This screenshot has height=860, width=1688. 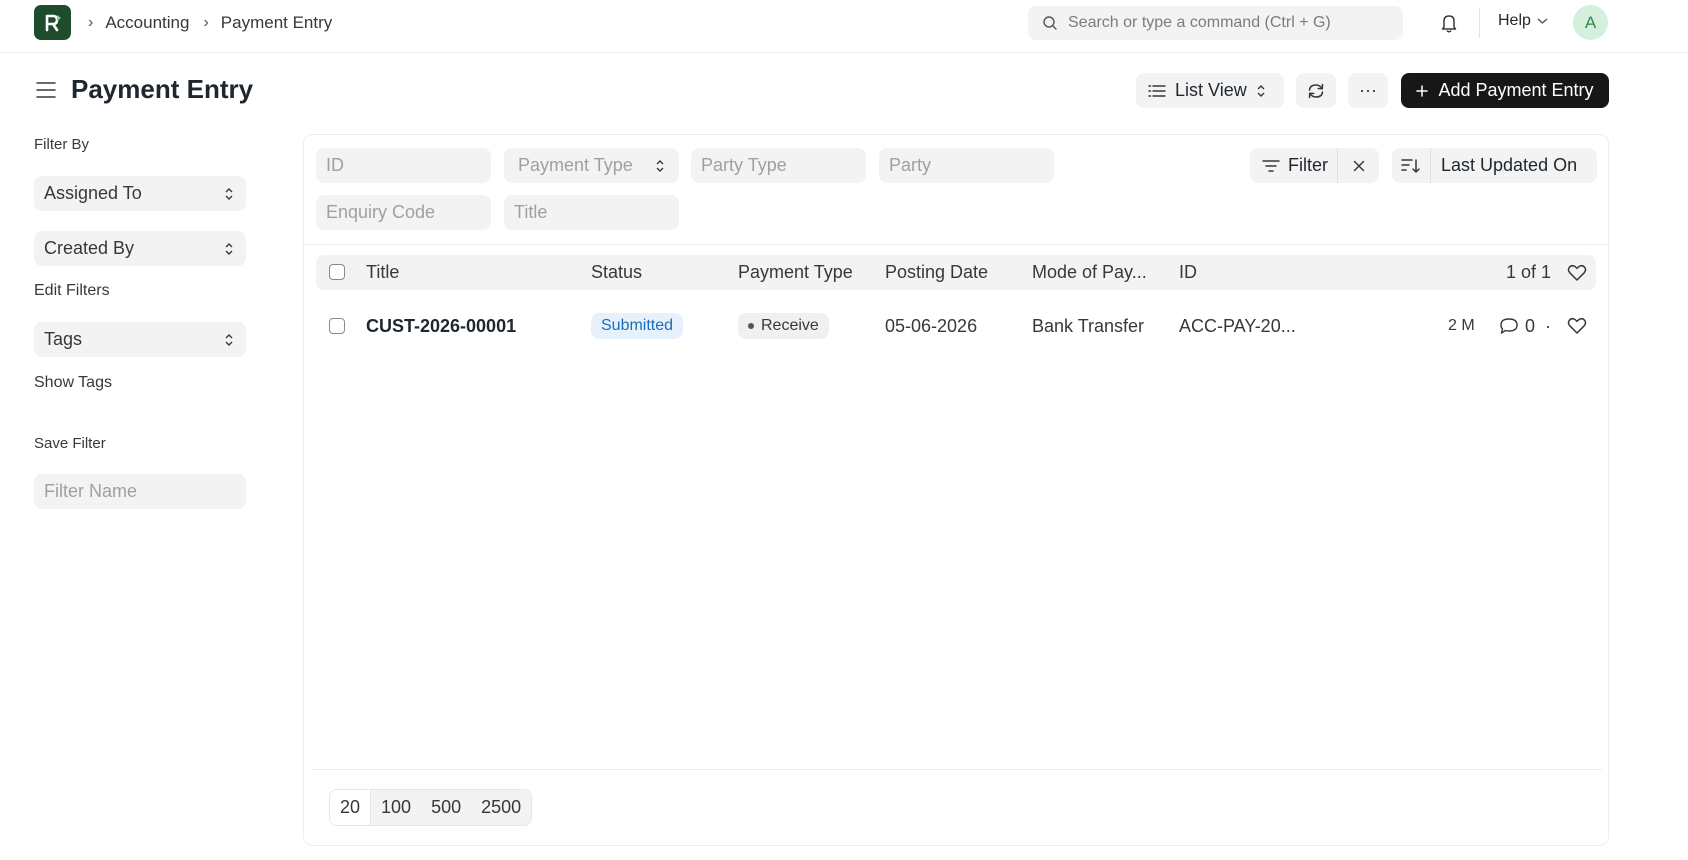 I want to click on user-avatar: A, so click(x=1590, y=22).